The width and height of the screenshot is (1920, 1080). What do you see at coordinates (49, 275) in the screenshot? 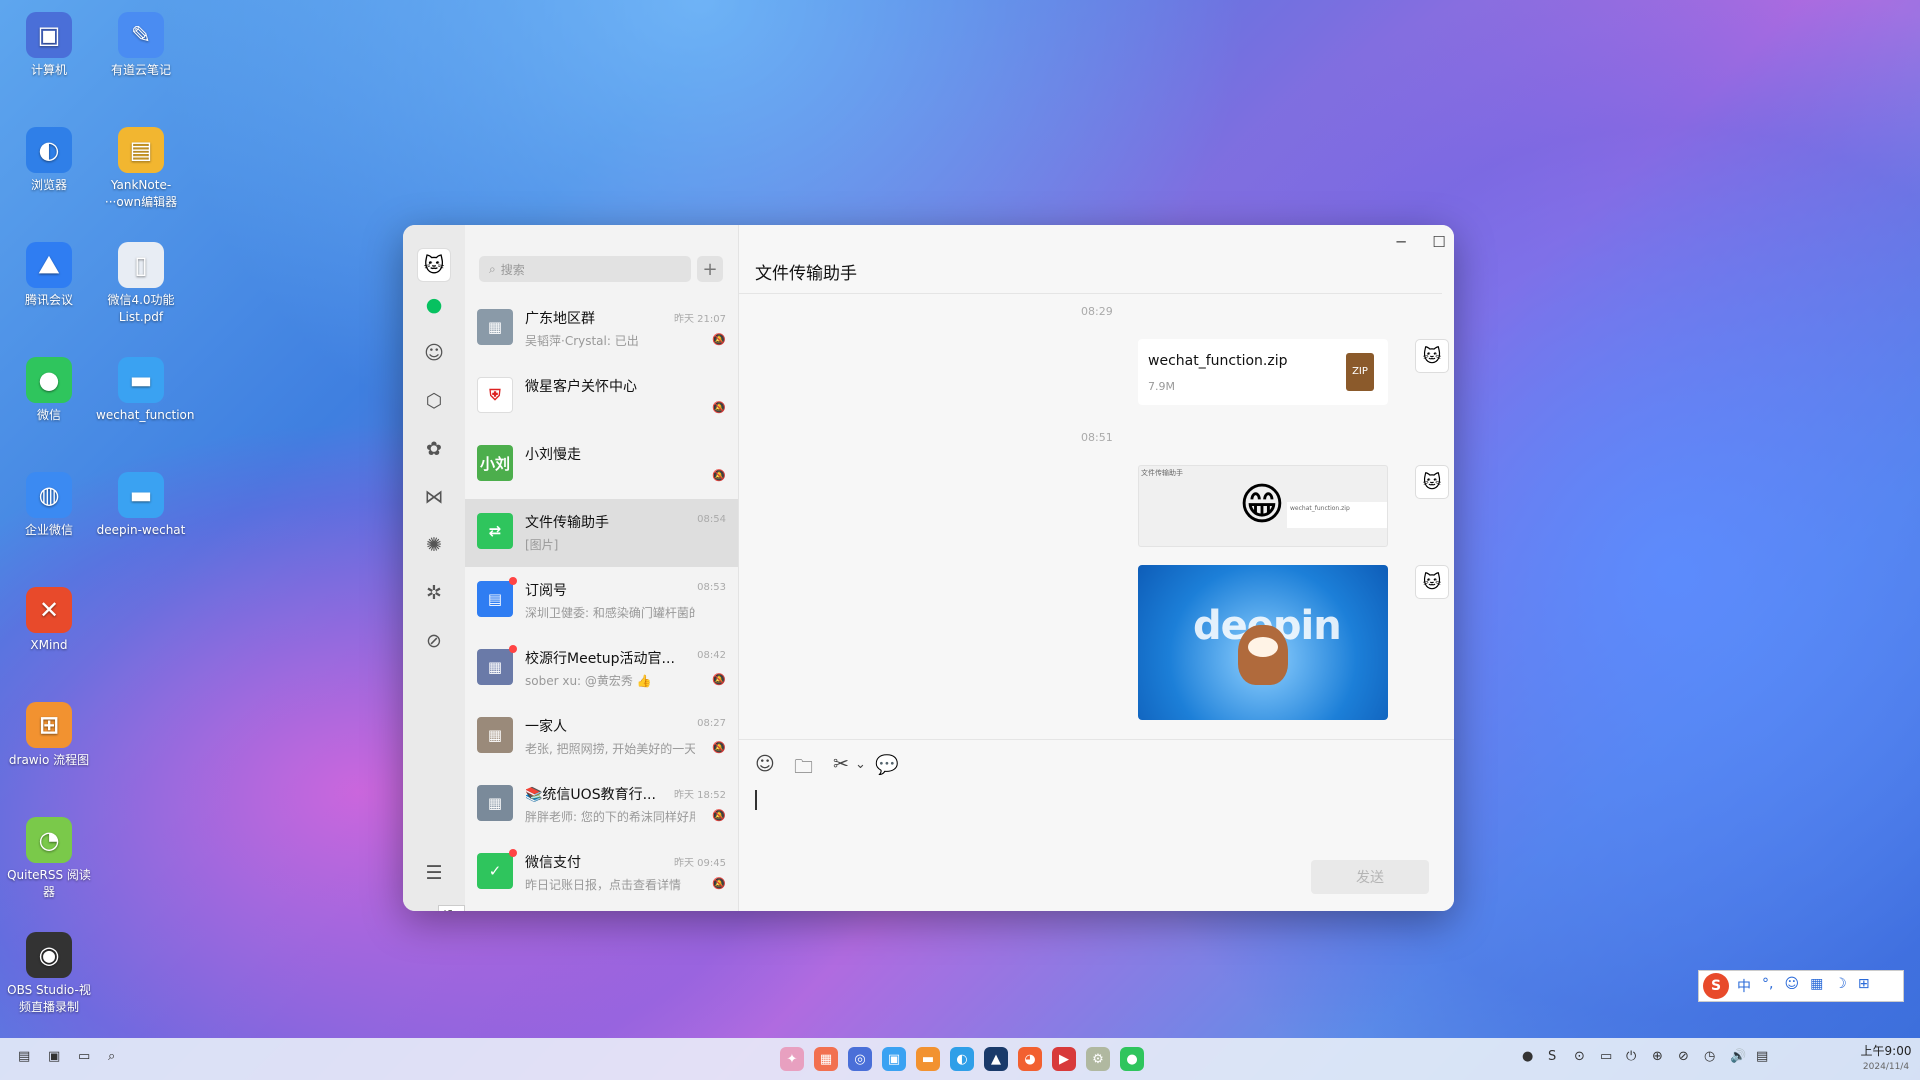
I see `desktop-icon: ⛰ 腾讯会议` at bounding box center [49, 275].